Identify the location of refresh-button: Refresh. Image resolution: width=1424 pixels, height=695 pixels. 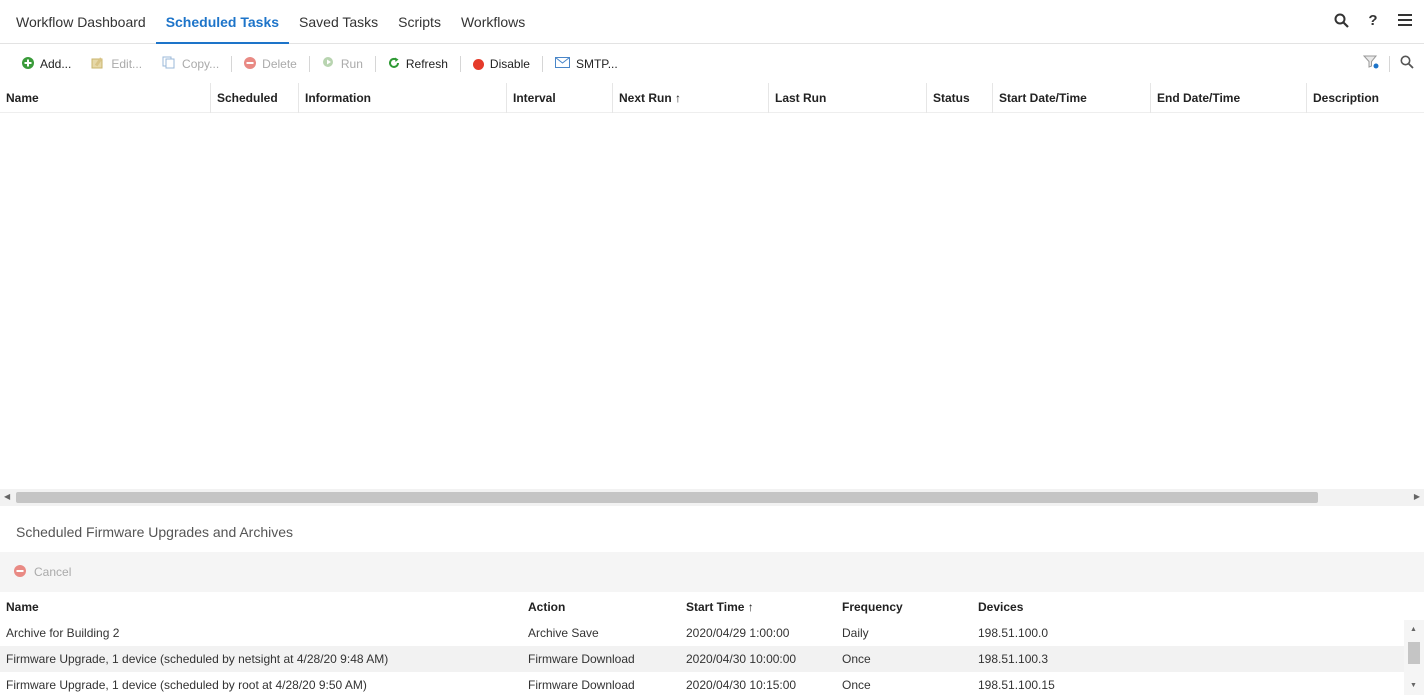
(418, 64).